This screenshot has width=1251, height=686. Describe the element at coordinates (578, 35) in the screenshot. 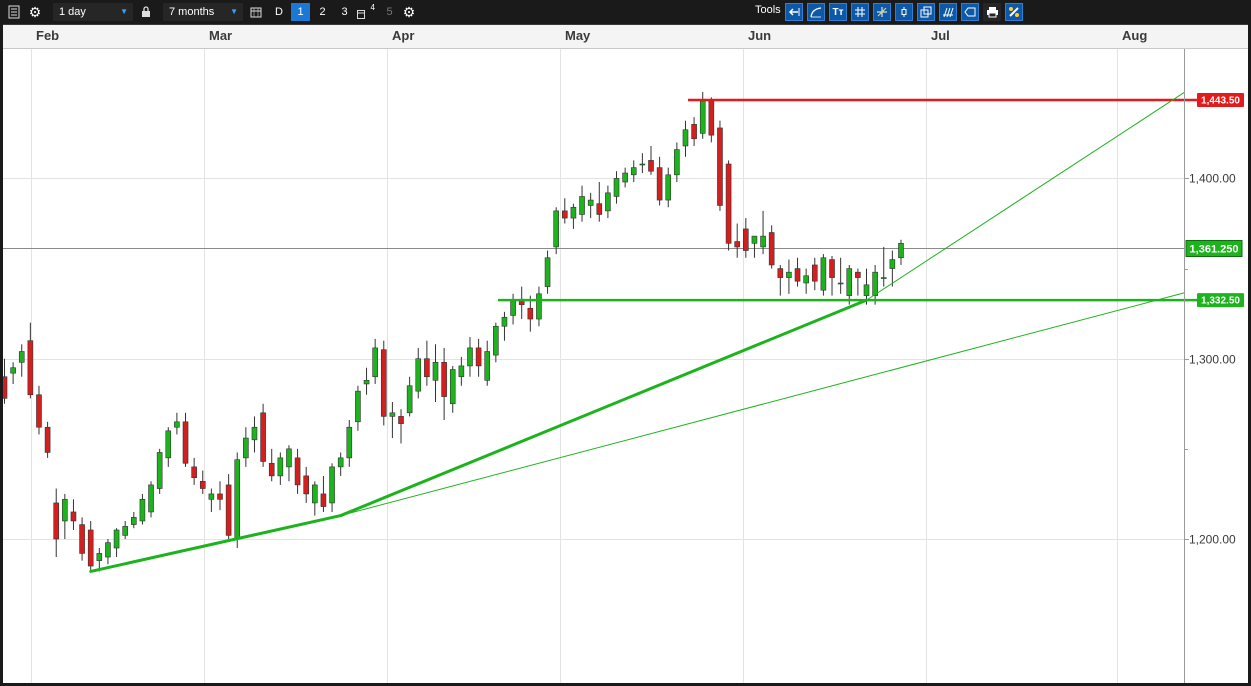

I see `x-tick-label: May` at that location.